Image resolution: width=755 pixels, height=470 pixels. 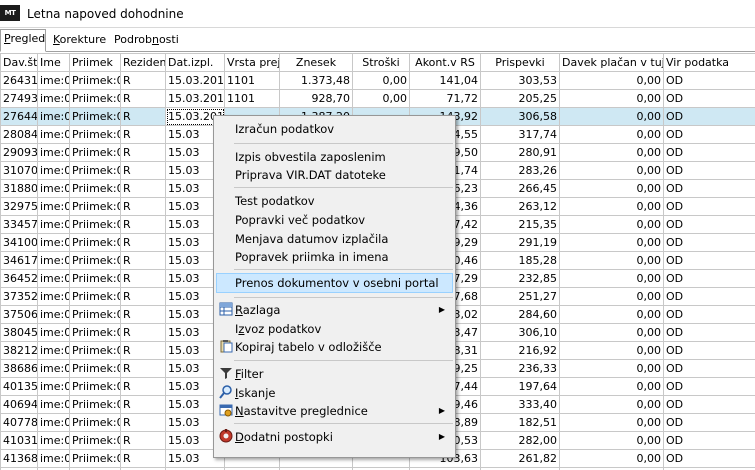 I want to click on table-cell: 182,51, so click(x=520, y=422).